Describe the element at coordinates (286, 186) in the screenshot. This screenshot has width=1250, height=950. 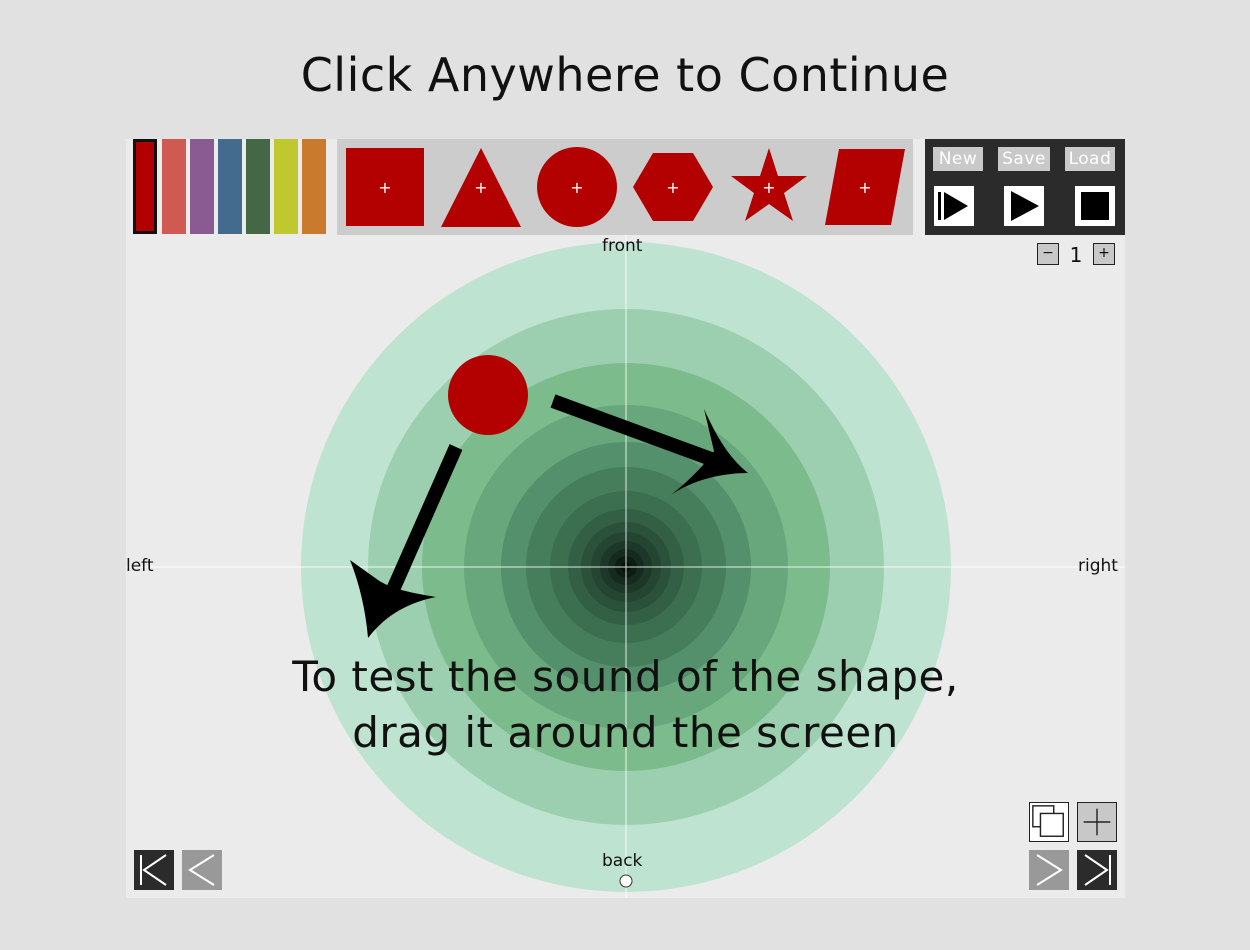
I see `color-swatch-lime` at that location.